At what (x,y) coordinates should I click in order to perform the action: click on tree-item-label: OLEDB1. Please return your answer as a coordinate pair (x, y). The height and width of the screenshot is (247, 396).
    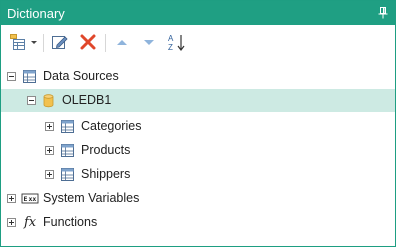
    Looking at the image, I should click on (87, 100).